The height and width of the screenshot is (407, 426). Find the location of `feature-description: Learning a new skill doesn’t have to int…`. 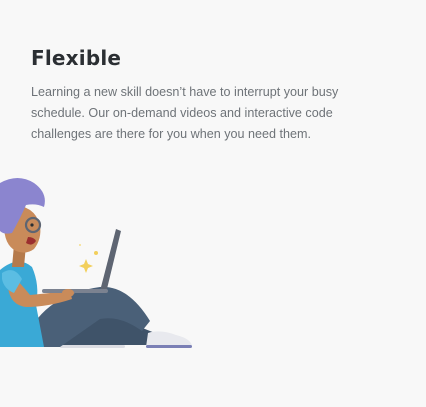

feature-description: Learning a new skill doesn’t have to int… is located at coordinates (185, 113).